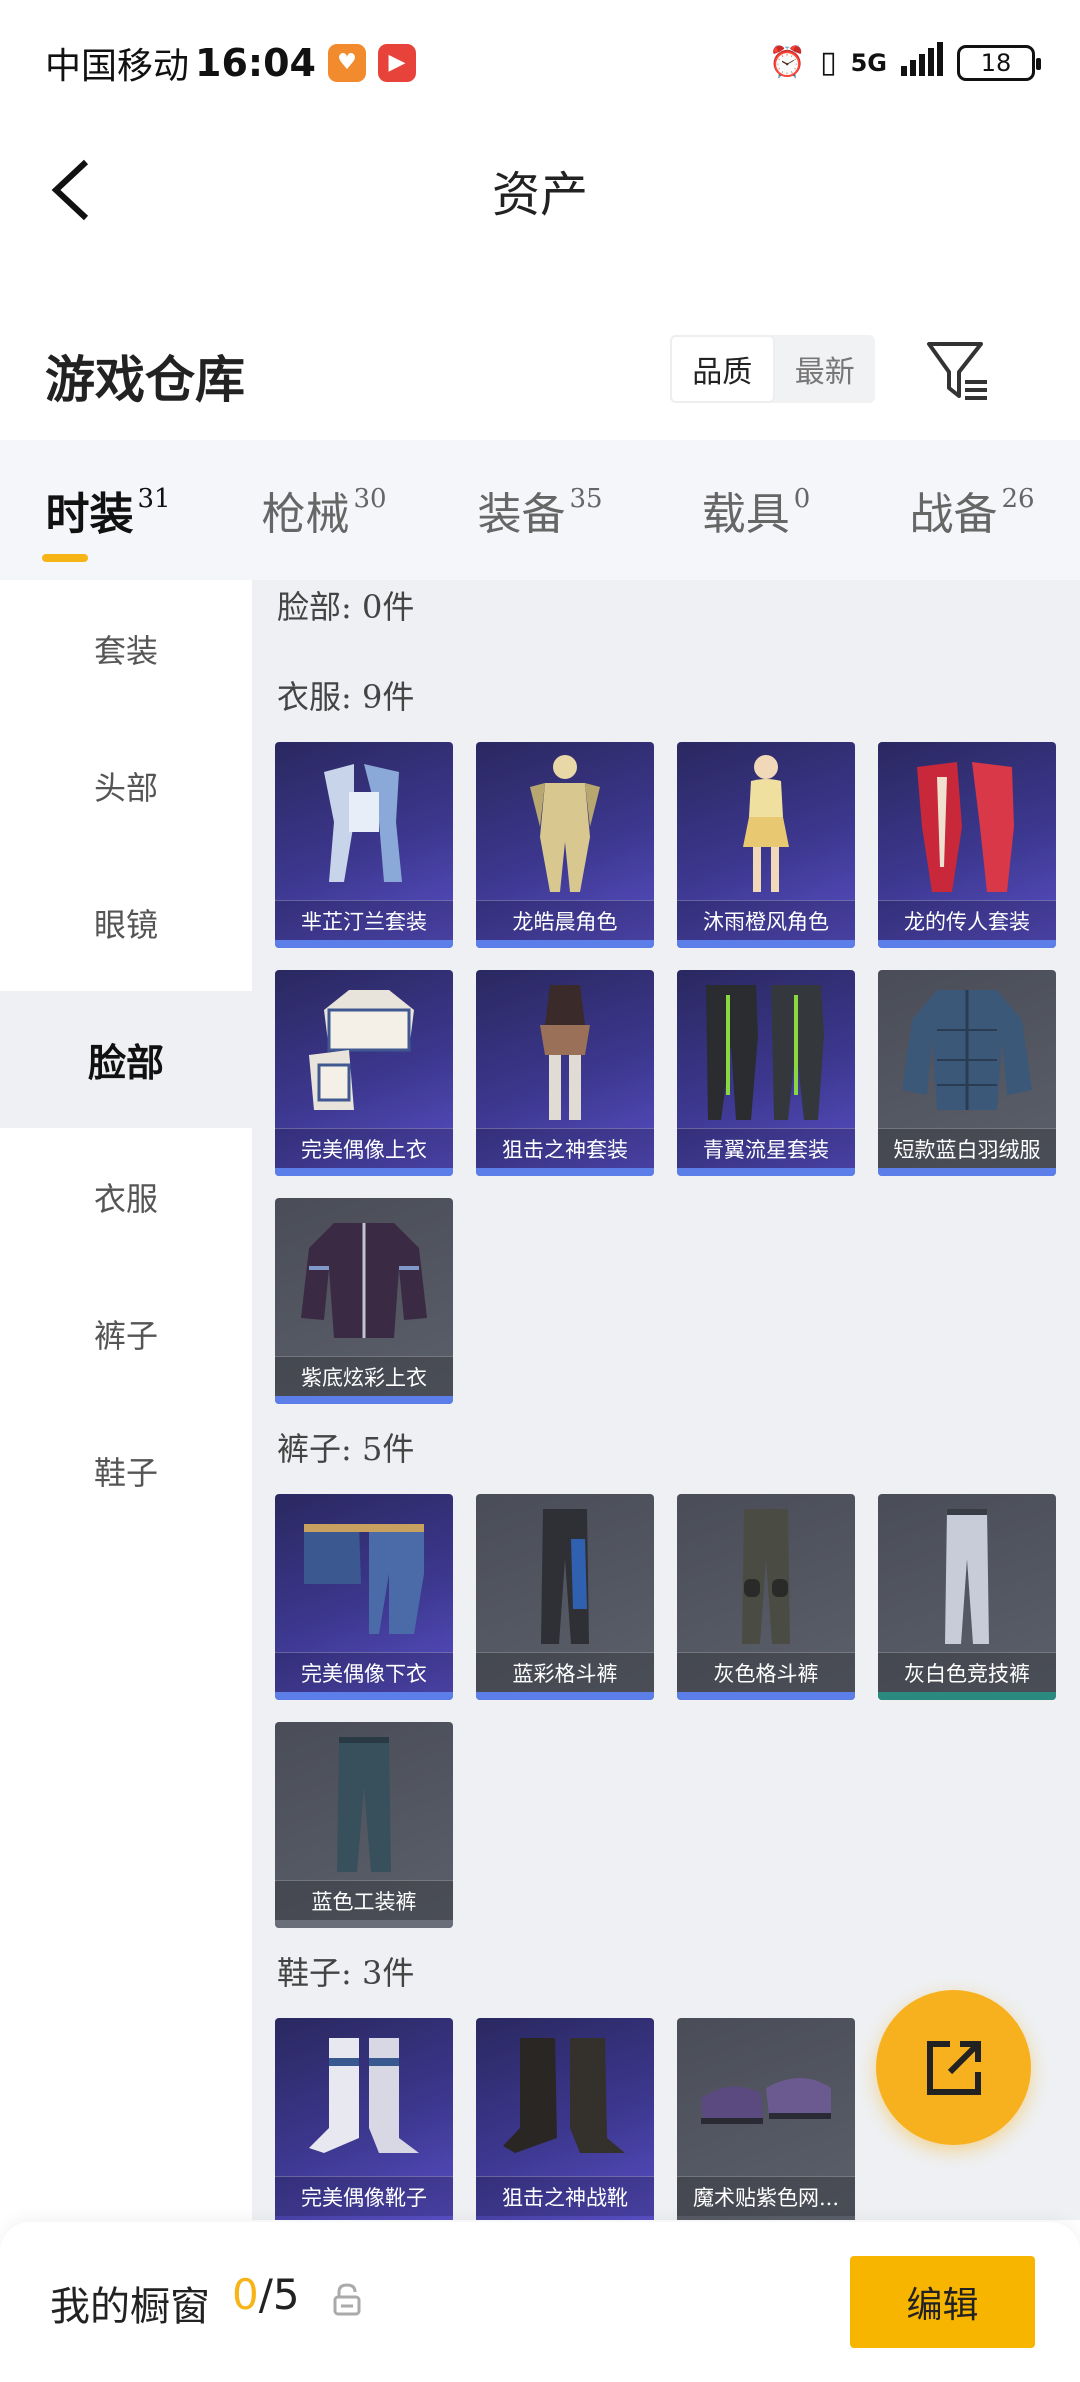  Describe the element at coordinates (586, 499) in the screenshot. I see `tab-count: 35` at that location.